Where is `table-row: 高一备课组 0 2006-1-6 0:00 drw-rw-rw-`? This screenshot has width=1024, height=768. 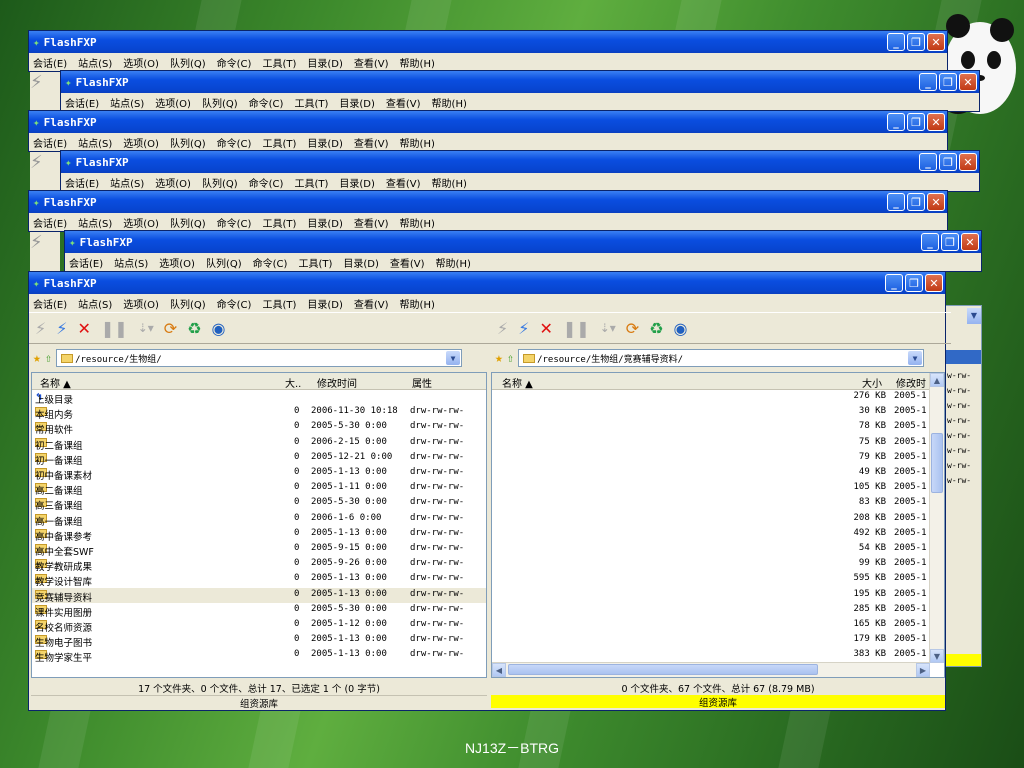 table-row: 高一备课组 0 2006-1-6 0:00 drw-rw-rw- is located at coordinates (259, 520).